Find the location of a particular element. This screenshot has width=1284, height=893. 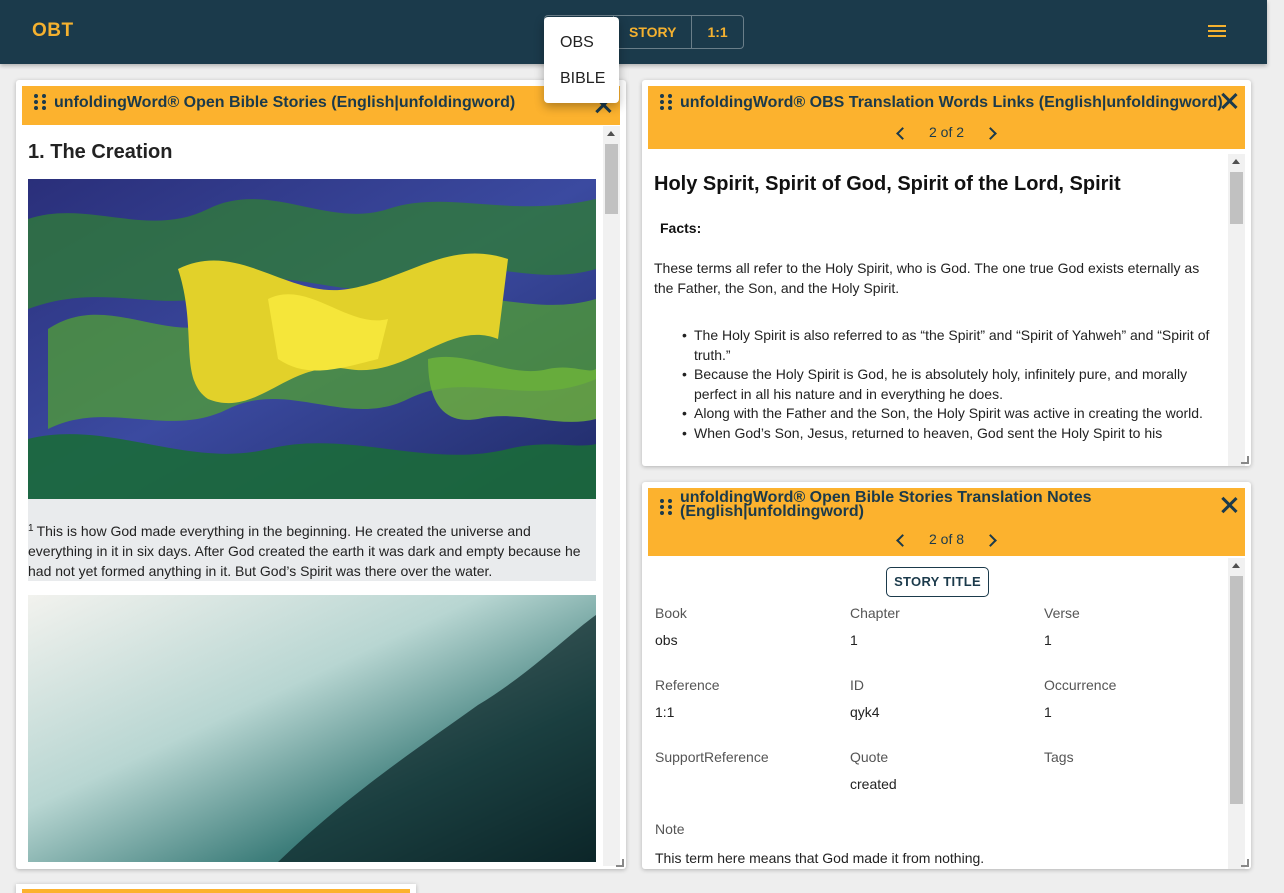

chapter-value: 1 is located at coordinates (854, 640).